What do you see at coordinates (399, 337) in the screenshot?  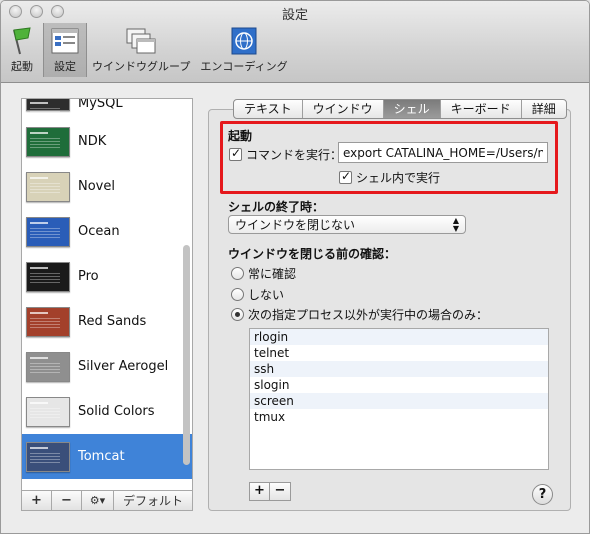 I see `list-item: rlogin` at bounding box center [399, 337].